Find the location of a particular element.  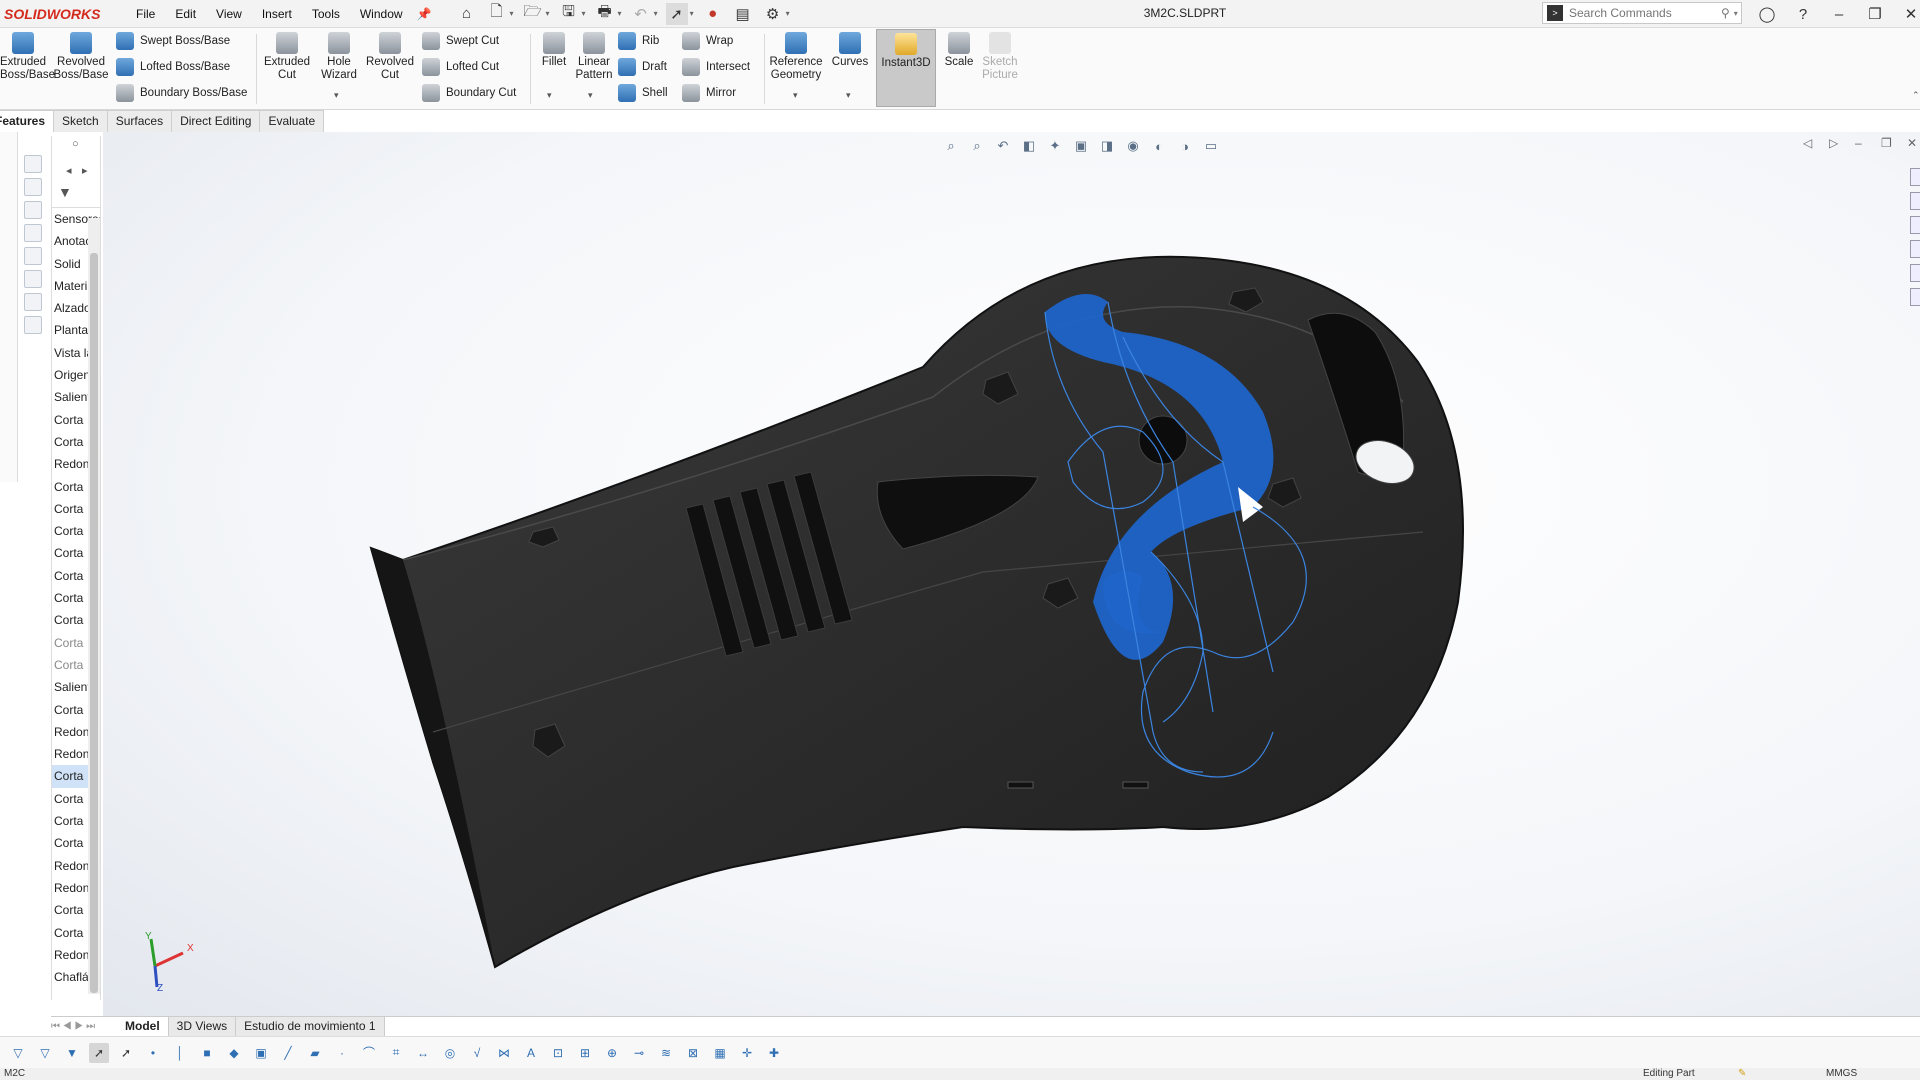

tree-collapse-icon: ○ is located at coordinates (75, 144).